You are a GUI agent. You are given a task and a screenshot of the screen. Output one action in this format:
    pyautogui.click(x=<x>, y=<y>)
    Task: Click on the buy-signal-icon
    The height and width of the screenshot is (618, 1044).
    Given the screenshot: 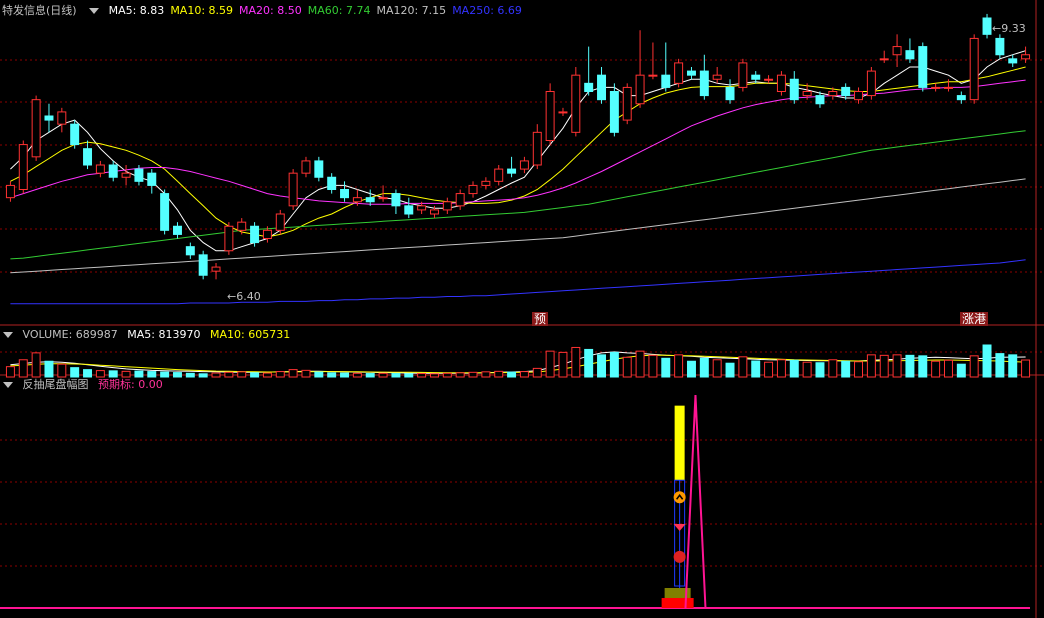 What is the action you would take?
    pyautogui.click(x=679, y=556)
    